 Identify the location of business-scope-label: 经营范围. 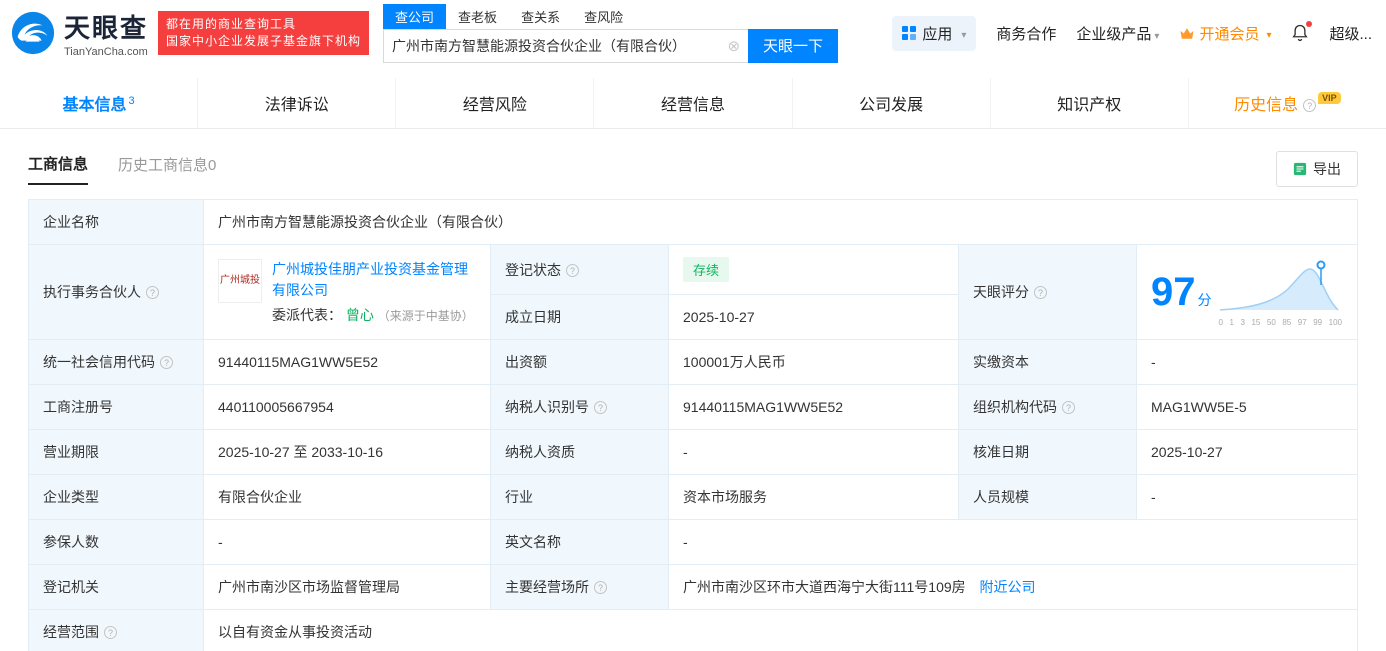
(116, 630).